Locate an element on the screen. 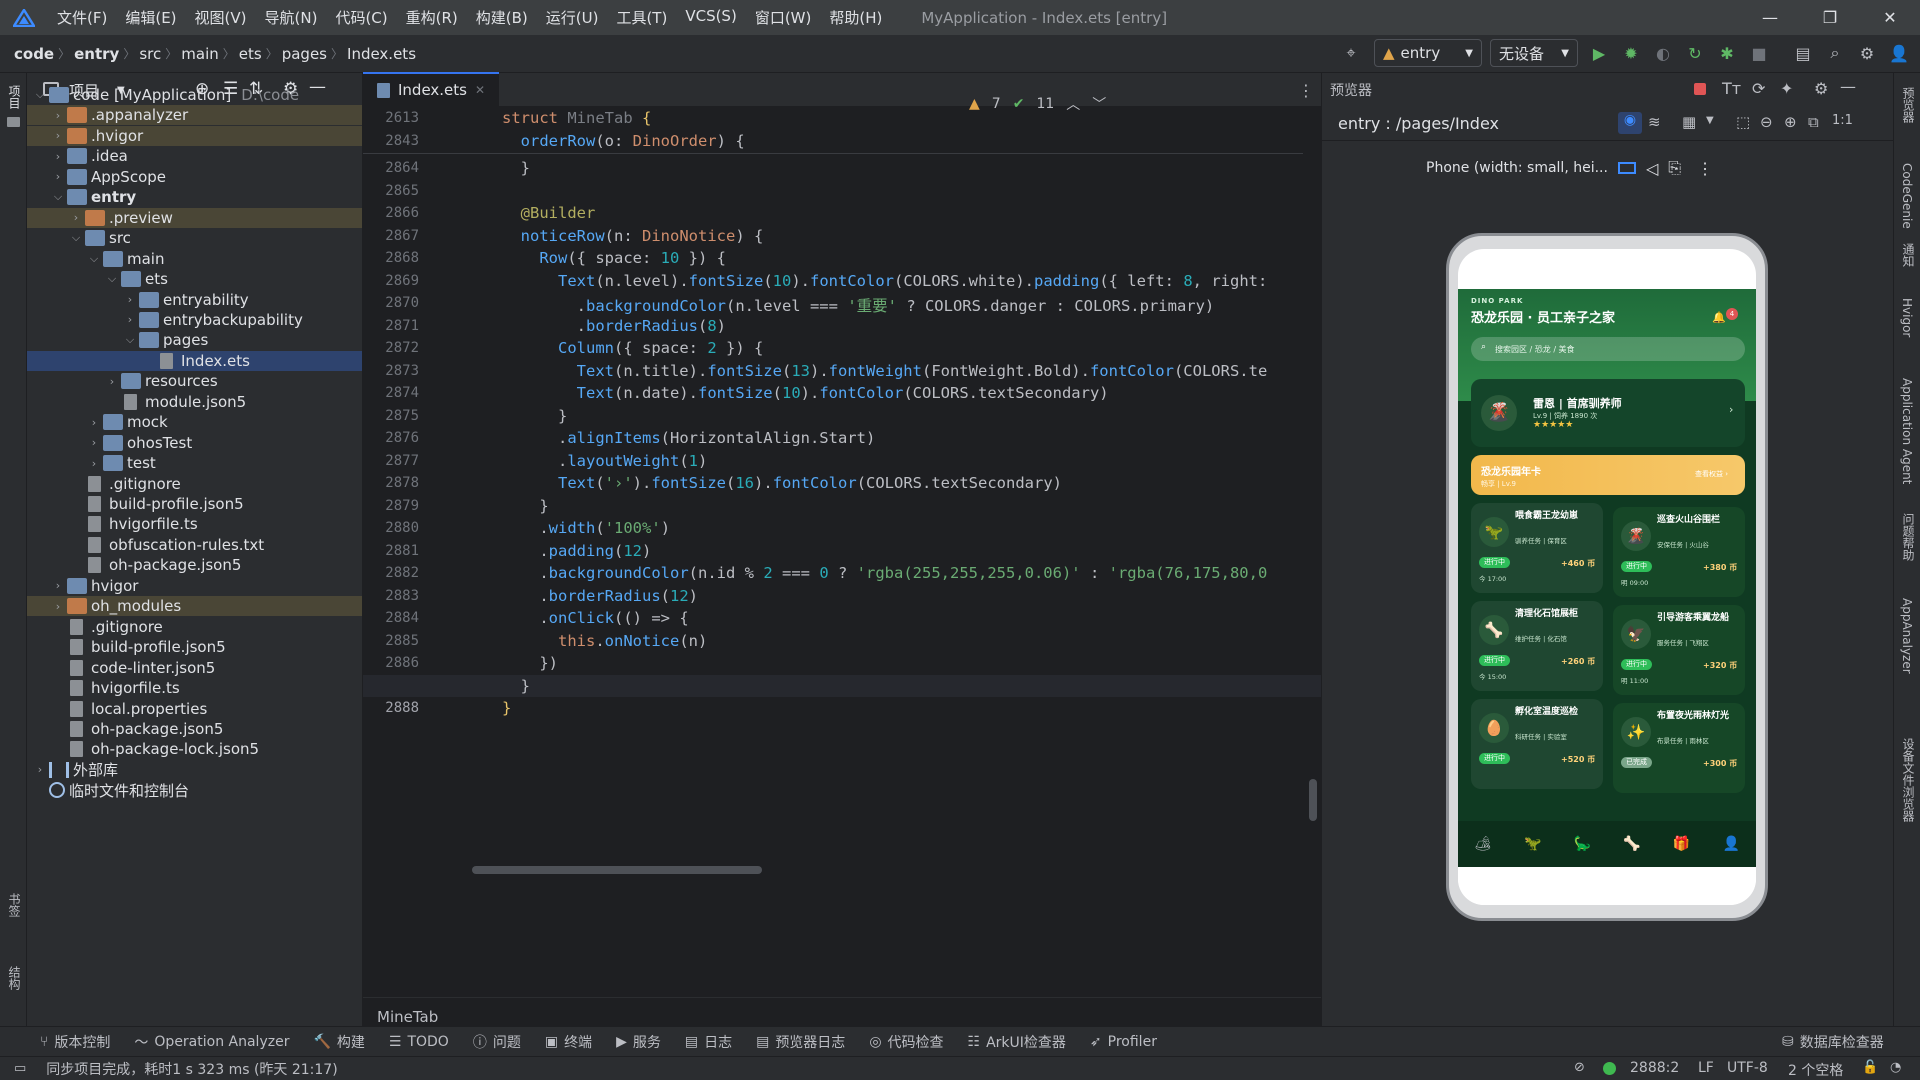 Image resolution: width=1920 pixels, height=1080 pixels. tree-item: code-linter.json5 is located at coordinates (194, 668).